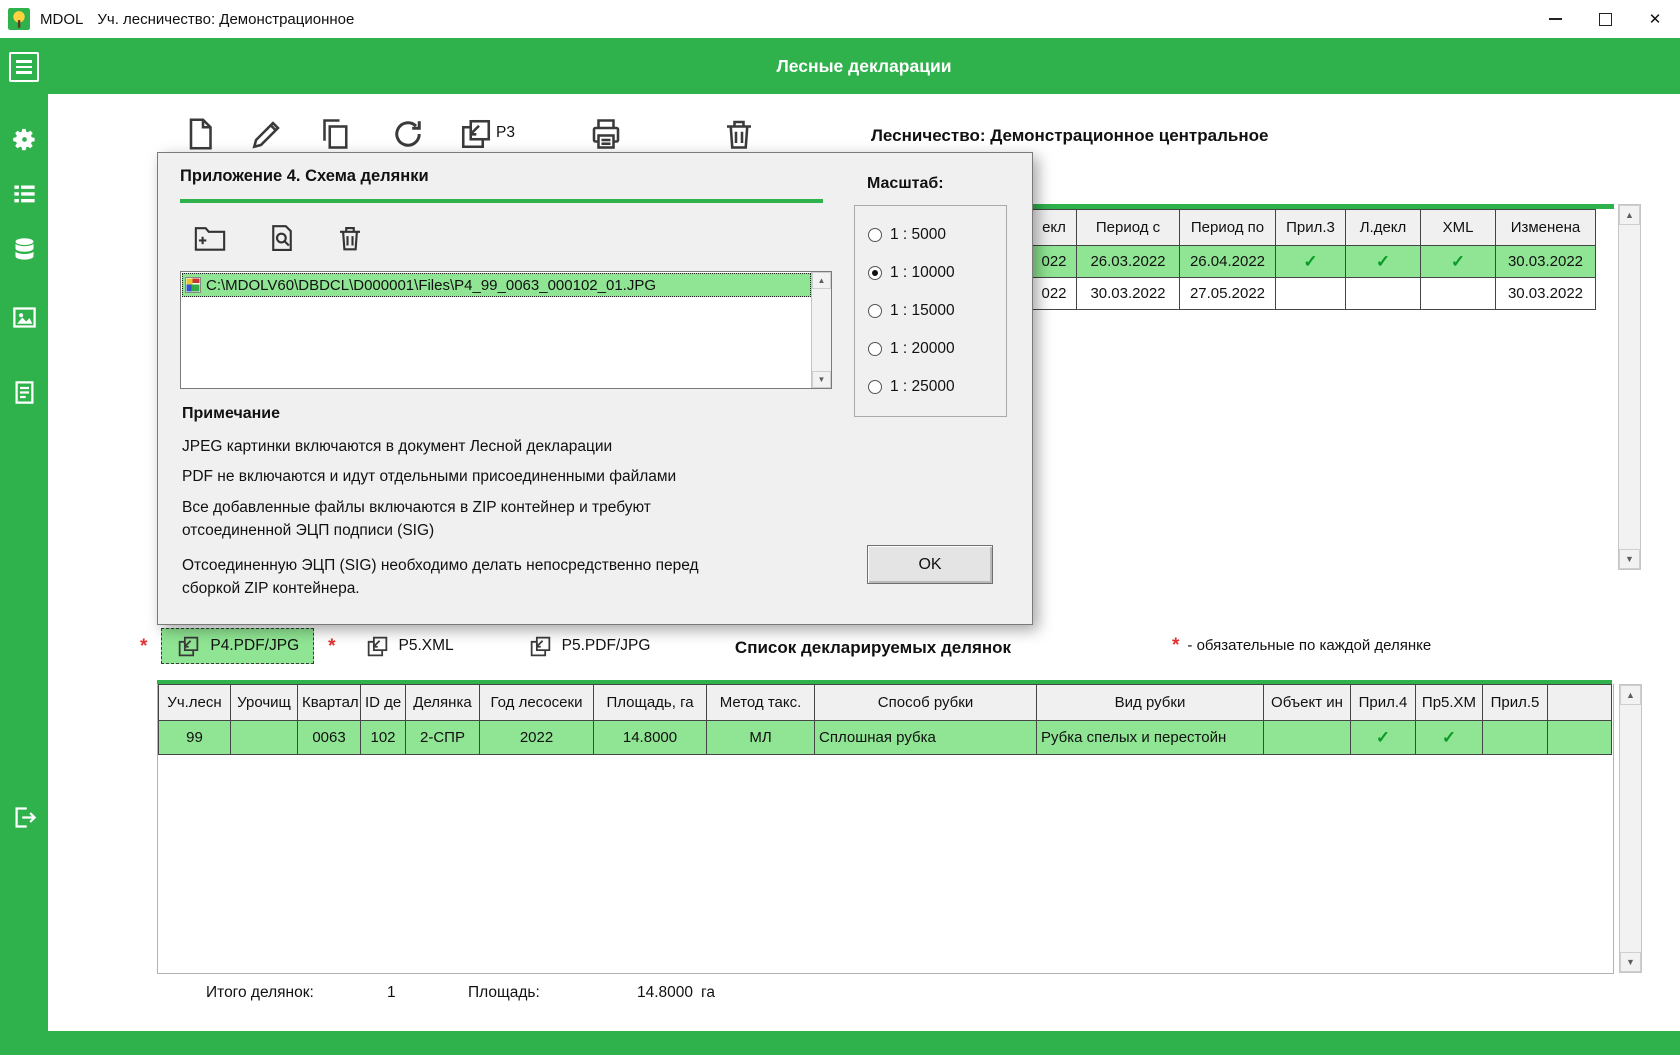 The width and height of the screenshot is (1680, 1055). Describe the element at coordinates (238, 646) in the screenshot. I see `tab-p4-pdf-jpg: P4.PDF/JPG` at that location.